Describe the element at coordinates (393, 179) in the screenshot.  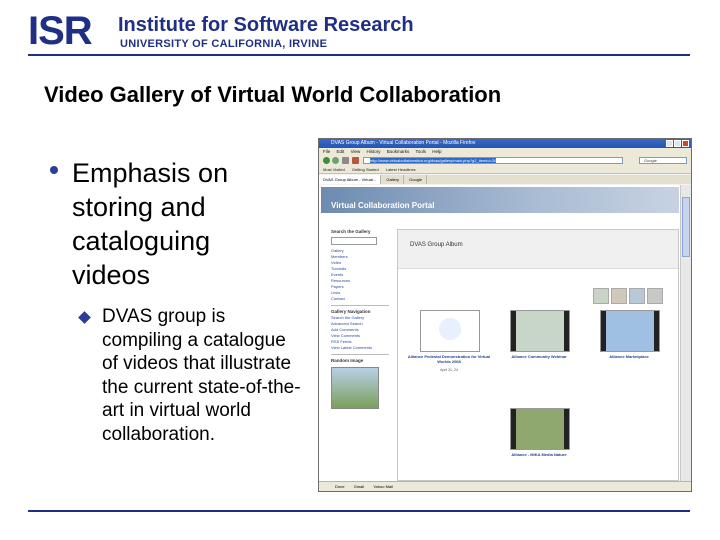
I see `tab-gallery: Gallery` at that location.